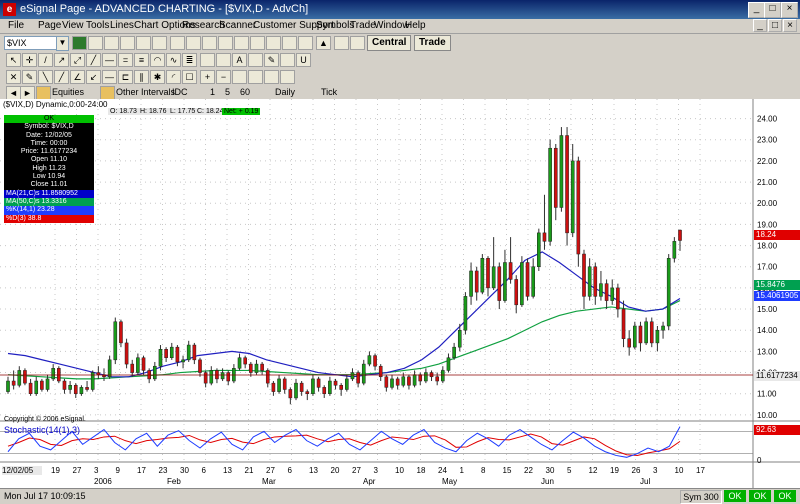 The height and width of the screenshot is (504, 800). What do you see at coordinates (756, 10) in the screenshot?
I see `minimize-button: _` at bounding box center [756, 10].